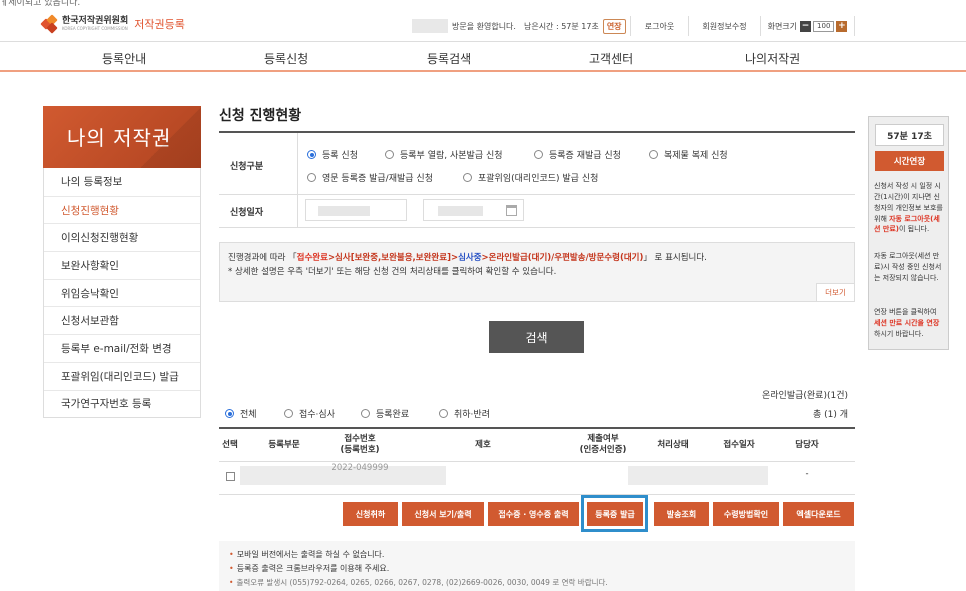 This screenshot has height=591, width=966. I want to click on th-title: 제호, so click(483, 445).